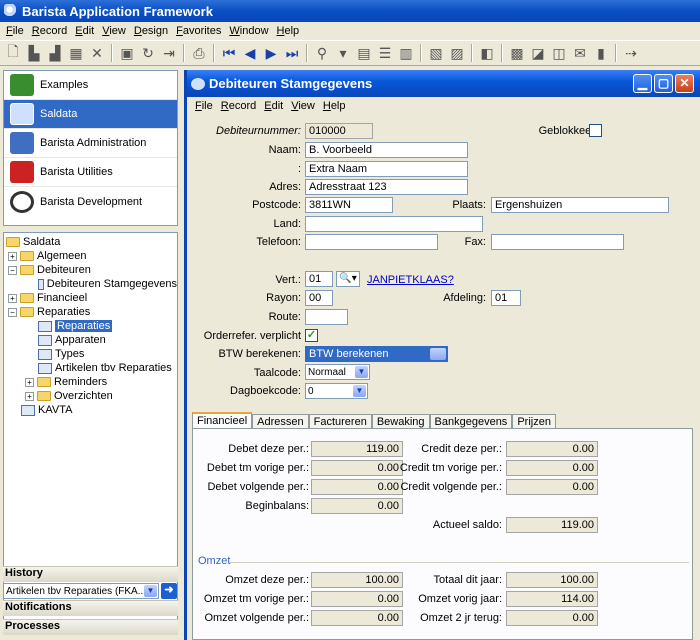 The width and height of the screenshot is (700, 640). I want to click on tree-item-reparaties-form: Reparaties, so click(90, 326).